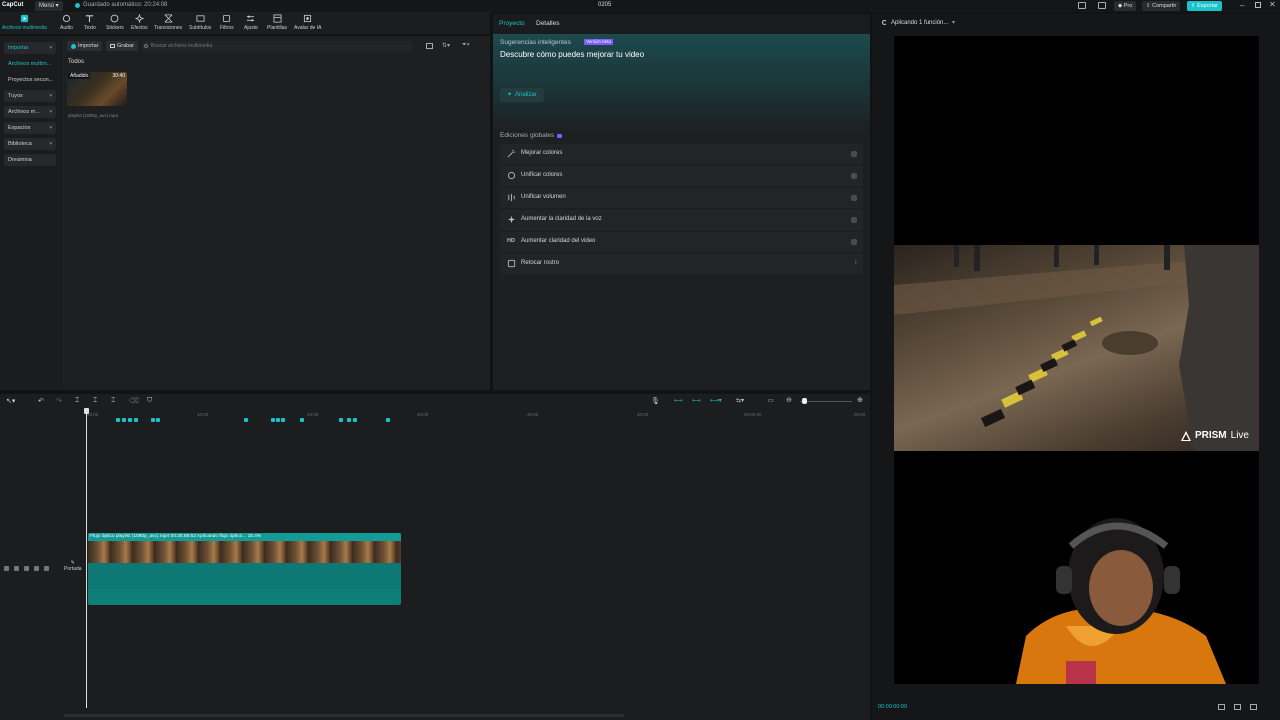 The width and height of the screenshot is (1280, 720). Describe the element at coordinates (118, 420) in the screenshot. I see `marker` at that location.